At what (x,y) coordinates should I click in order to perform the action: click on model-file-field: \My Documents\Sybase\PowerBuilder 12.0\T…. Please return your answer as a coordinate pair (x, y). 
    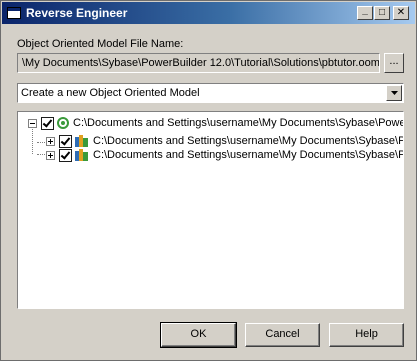
    Looking at the image, I should click on (198, 63).